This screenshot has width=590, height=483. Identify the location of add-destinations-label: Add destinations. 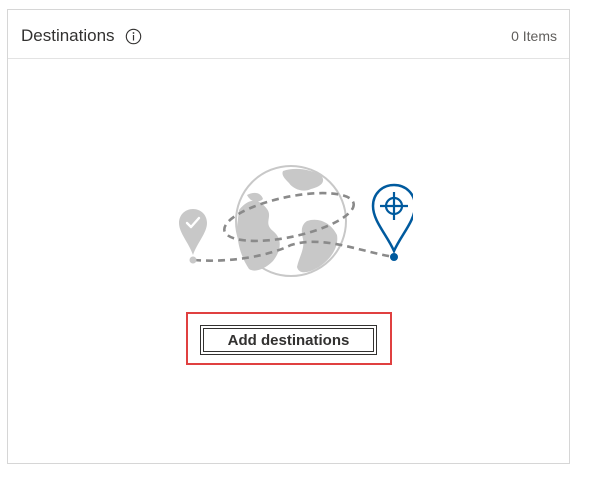
(288, 340).